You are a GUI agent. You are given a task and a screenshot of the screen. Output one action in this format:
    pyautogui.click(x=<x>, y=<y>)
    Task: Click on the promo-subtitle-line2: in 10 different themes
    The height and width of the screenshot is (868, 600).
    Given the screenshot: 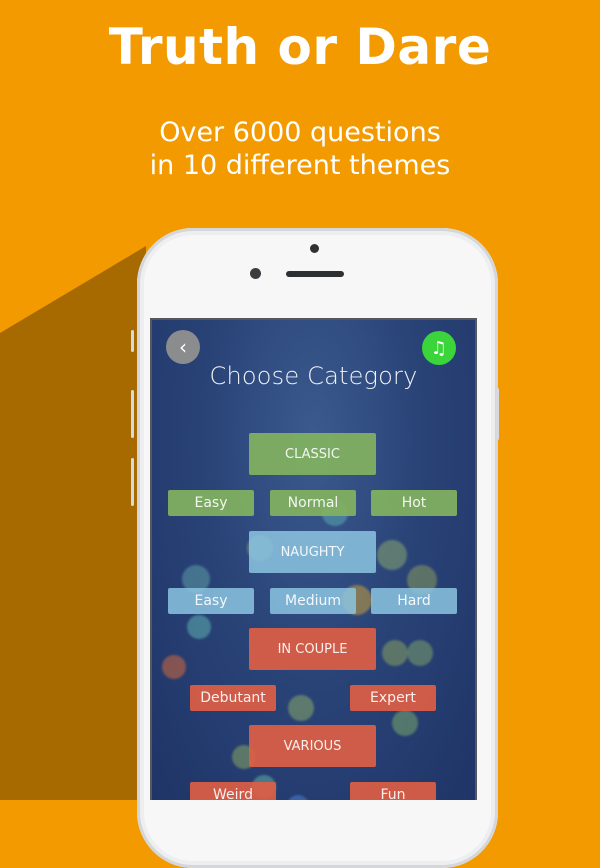 What is the action you would take?
    pyautogui.click(x=300, y=165)
    